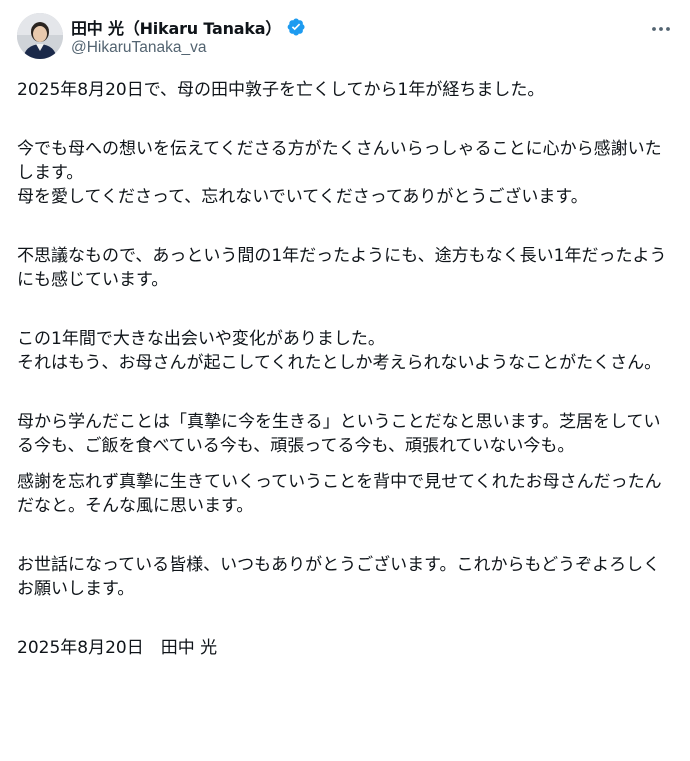 This screenshot has height=761, width=690. Describe the element at coordinates (176, 27) in the screenshot. I see `display-name: 田中 光（Hikaru Tanaka）` at that location.